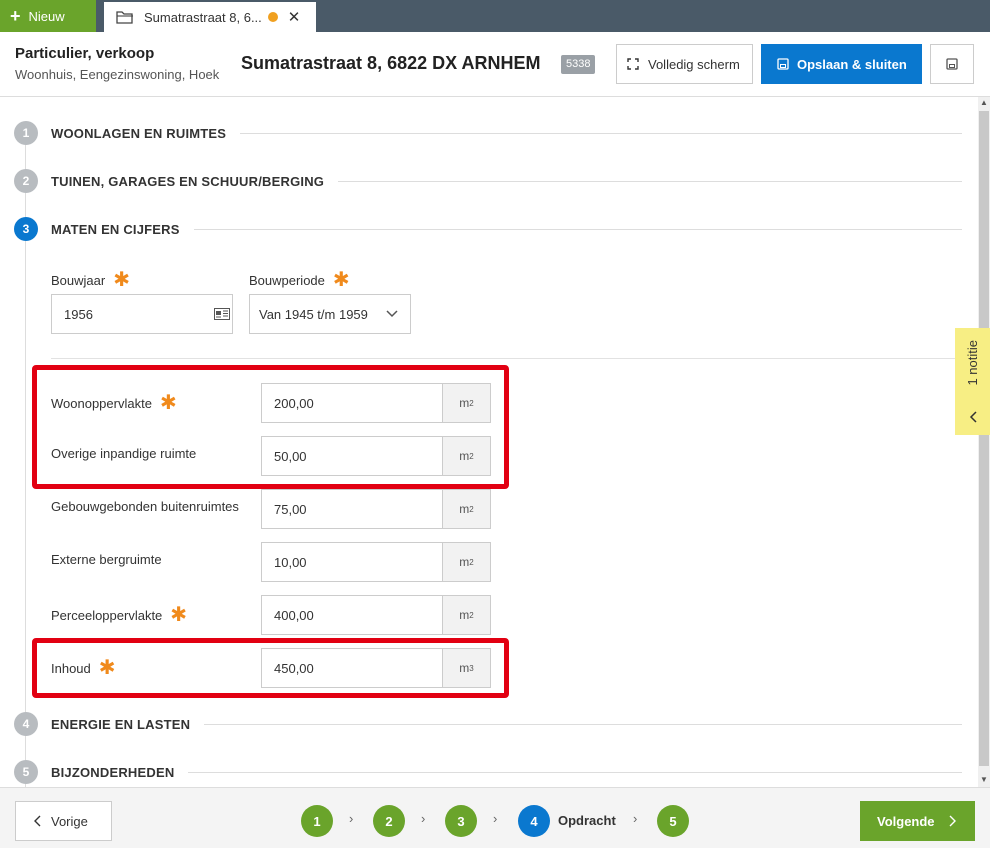  I want to click on step-4: 4 ENERGIE EN LASTEN, so click(488, 724).